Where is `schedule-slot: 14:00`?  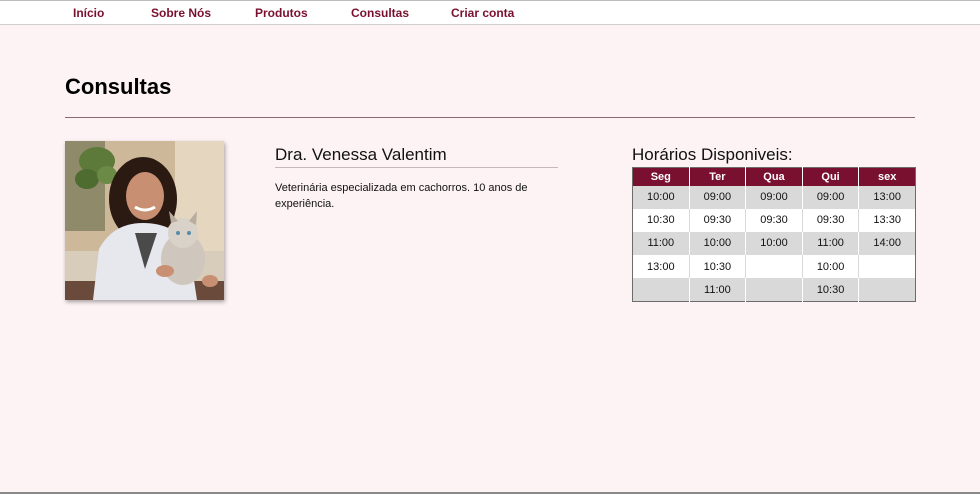 schedule-slot: 14:00 is located at coordinates (887, 243).